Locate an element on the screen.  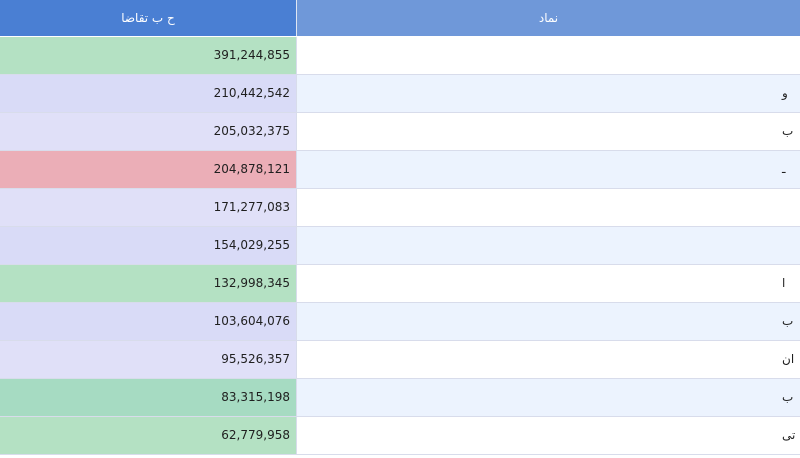
table-row: 171,277,083 is located at coordinates (400, 208).